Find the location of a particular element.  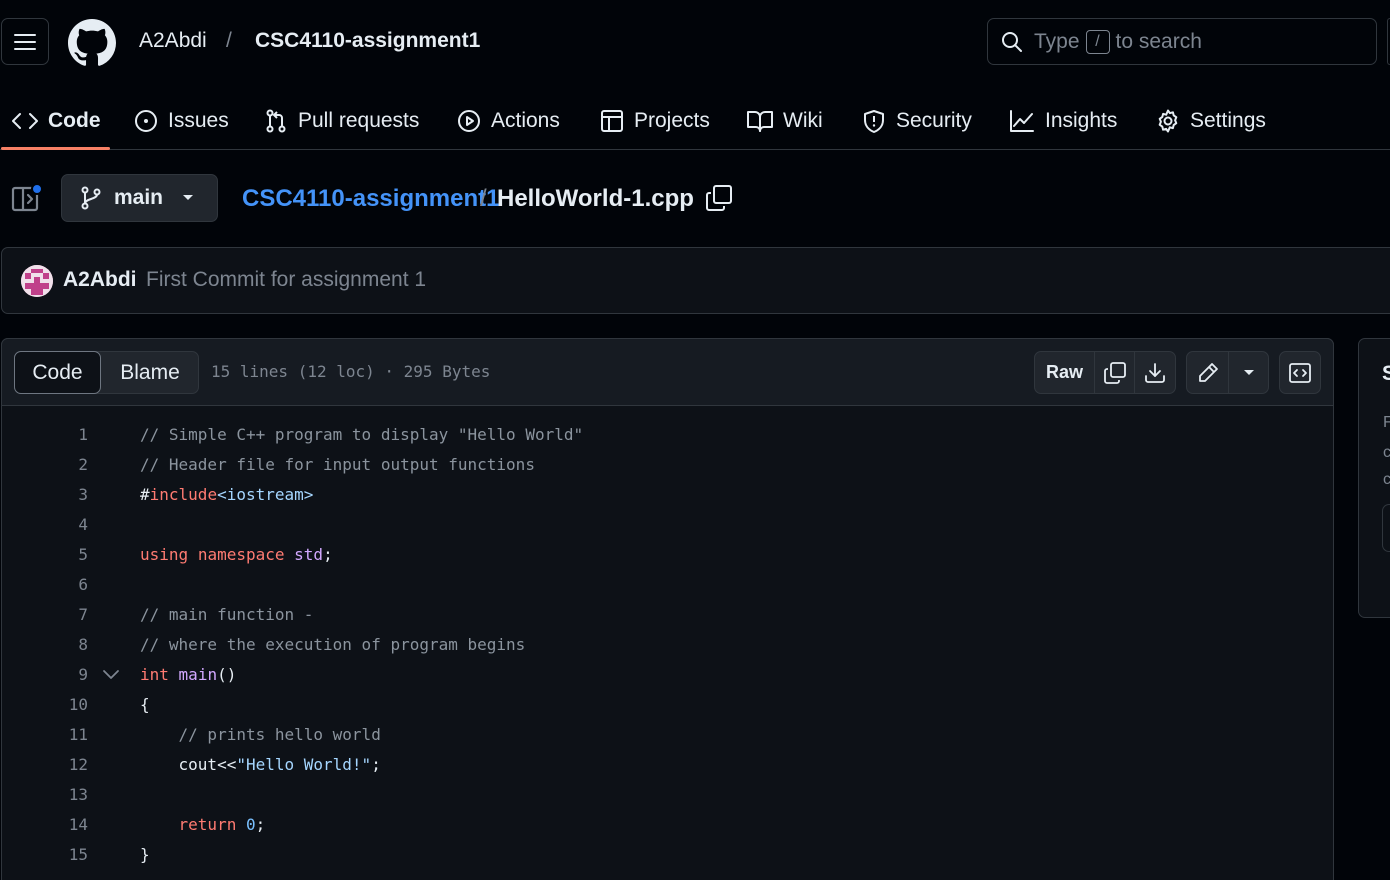

gear-icon is located at coordinates (1168, 120).